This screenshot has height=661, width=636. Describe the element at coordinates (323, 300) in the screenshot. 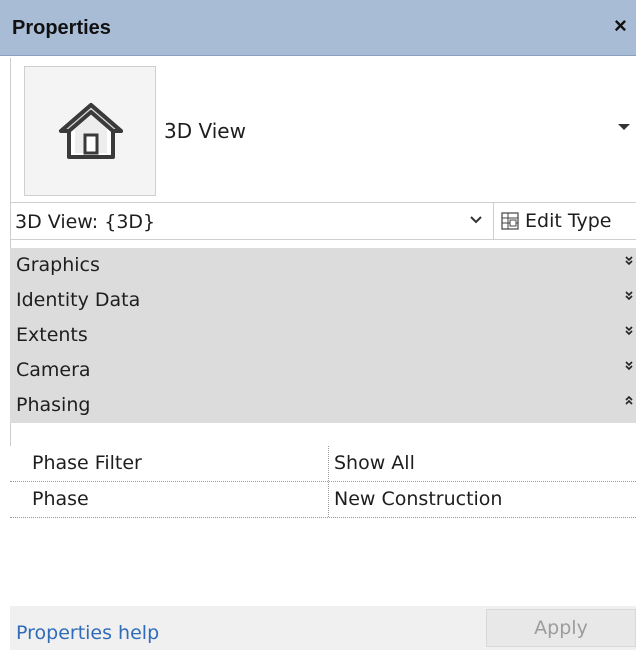

I see `group-identity-data: Identity Data` at that location.